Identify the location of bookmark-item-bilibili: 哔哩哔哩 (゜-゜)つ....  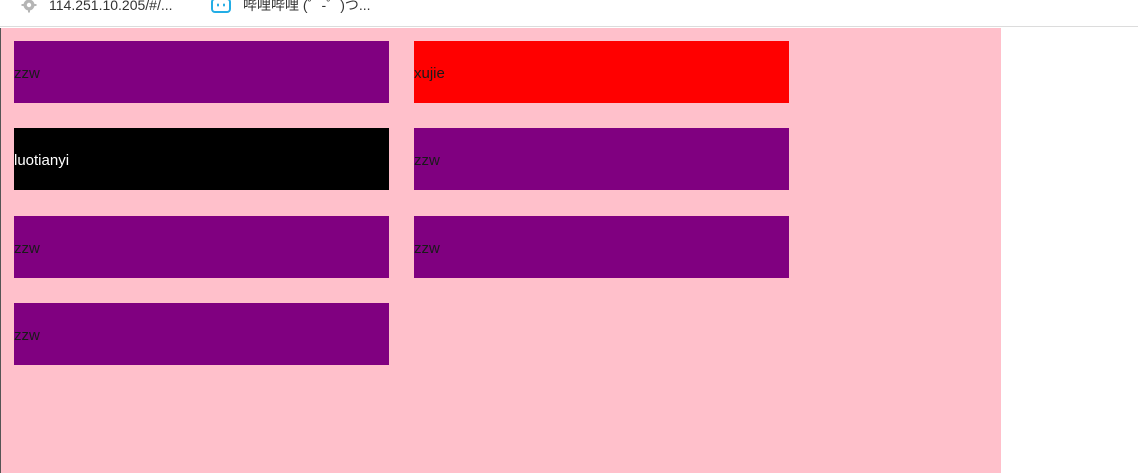
(290, 6).